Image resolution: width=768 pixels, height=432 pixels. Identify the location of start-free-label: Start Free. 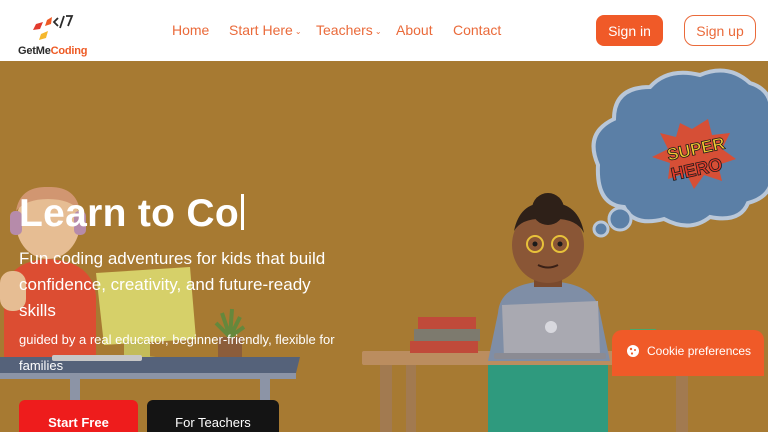
(78, 422).